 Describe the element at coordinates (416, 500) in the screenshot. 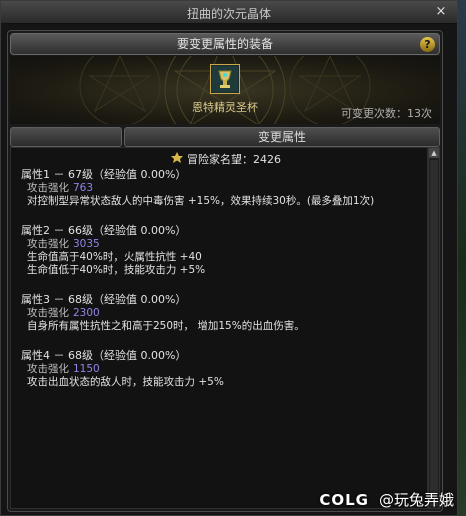

I see `watermark-user: @玩兔弄娥` at that location.